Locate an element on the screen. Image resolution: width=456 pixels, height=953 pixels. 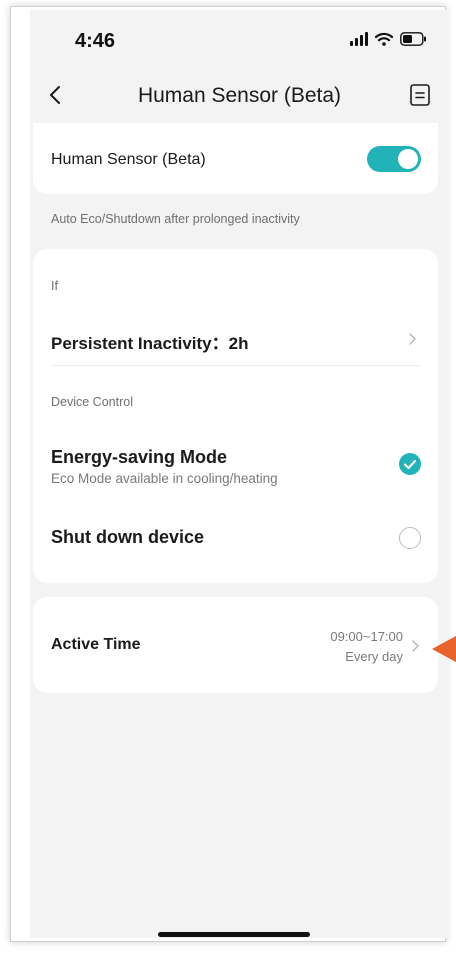
device-control-label: Device Control is located at coordinates (92, 402).